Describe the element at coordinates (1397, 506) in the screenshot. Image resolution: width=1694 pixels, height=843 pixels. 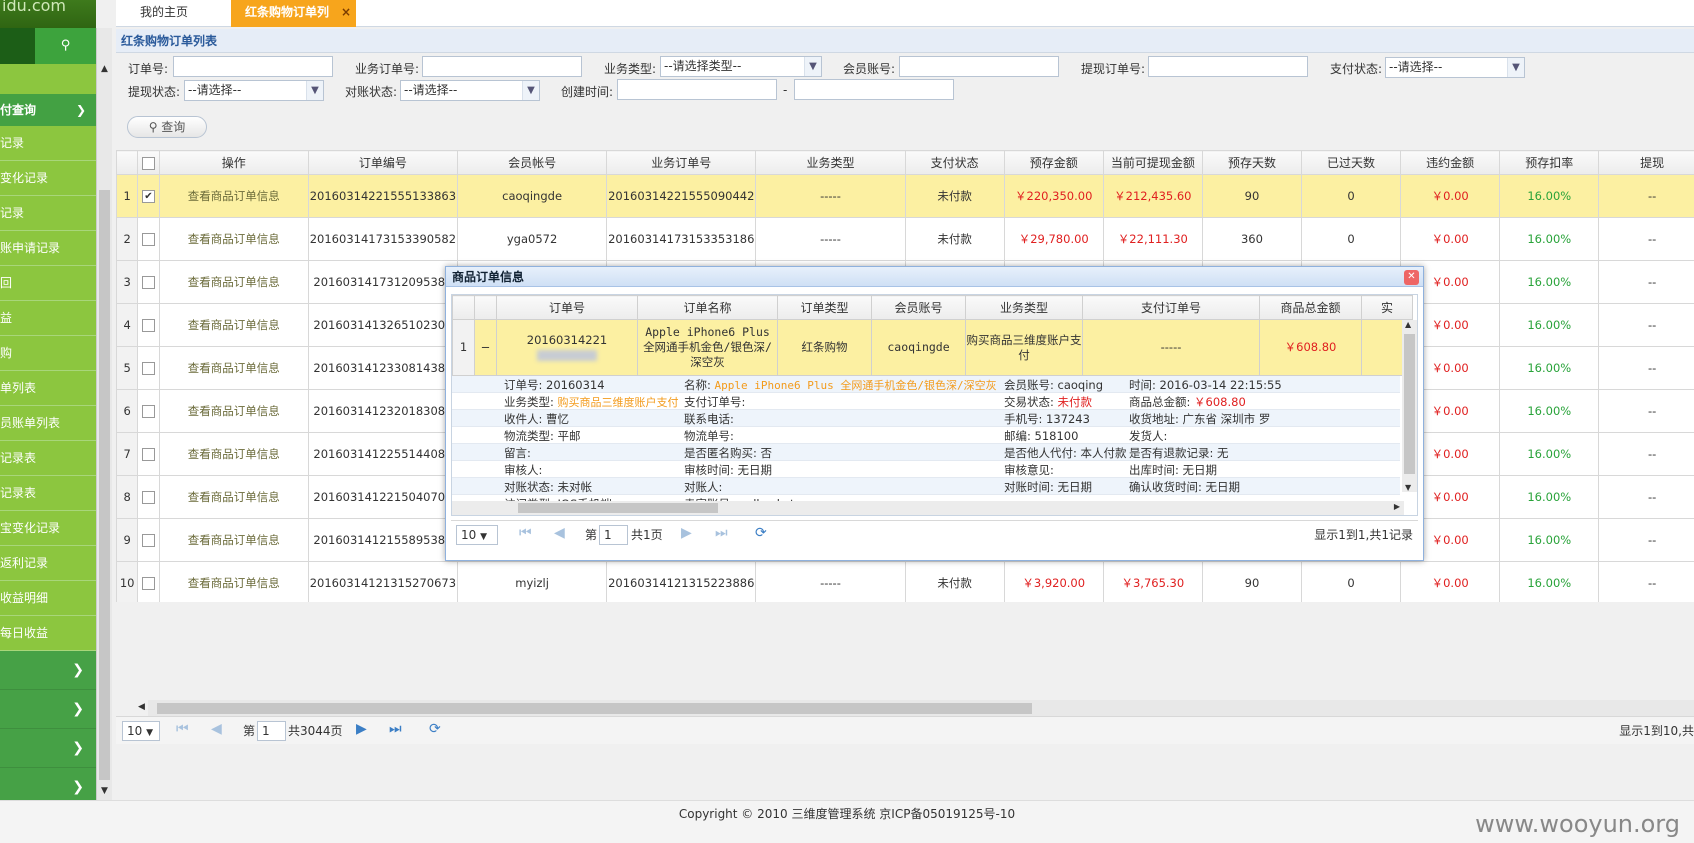
I see `scroll-right-icon: ▶` at that location.